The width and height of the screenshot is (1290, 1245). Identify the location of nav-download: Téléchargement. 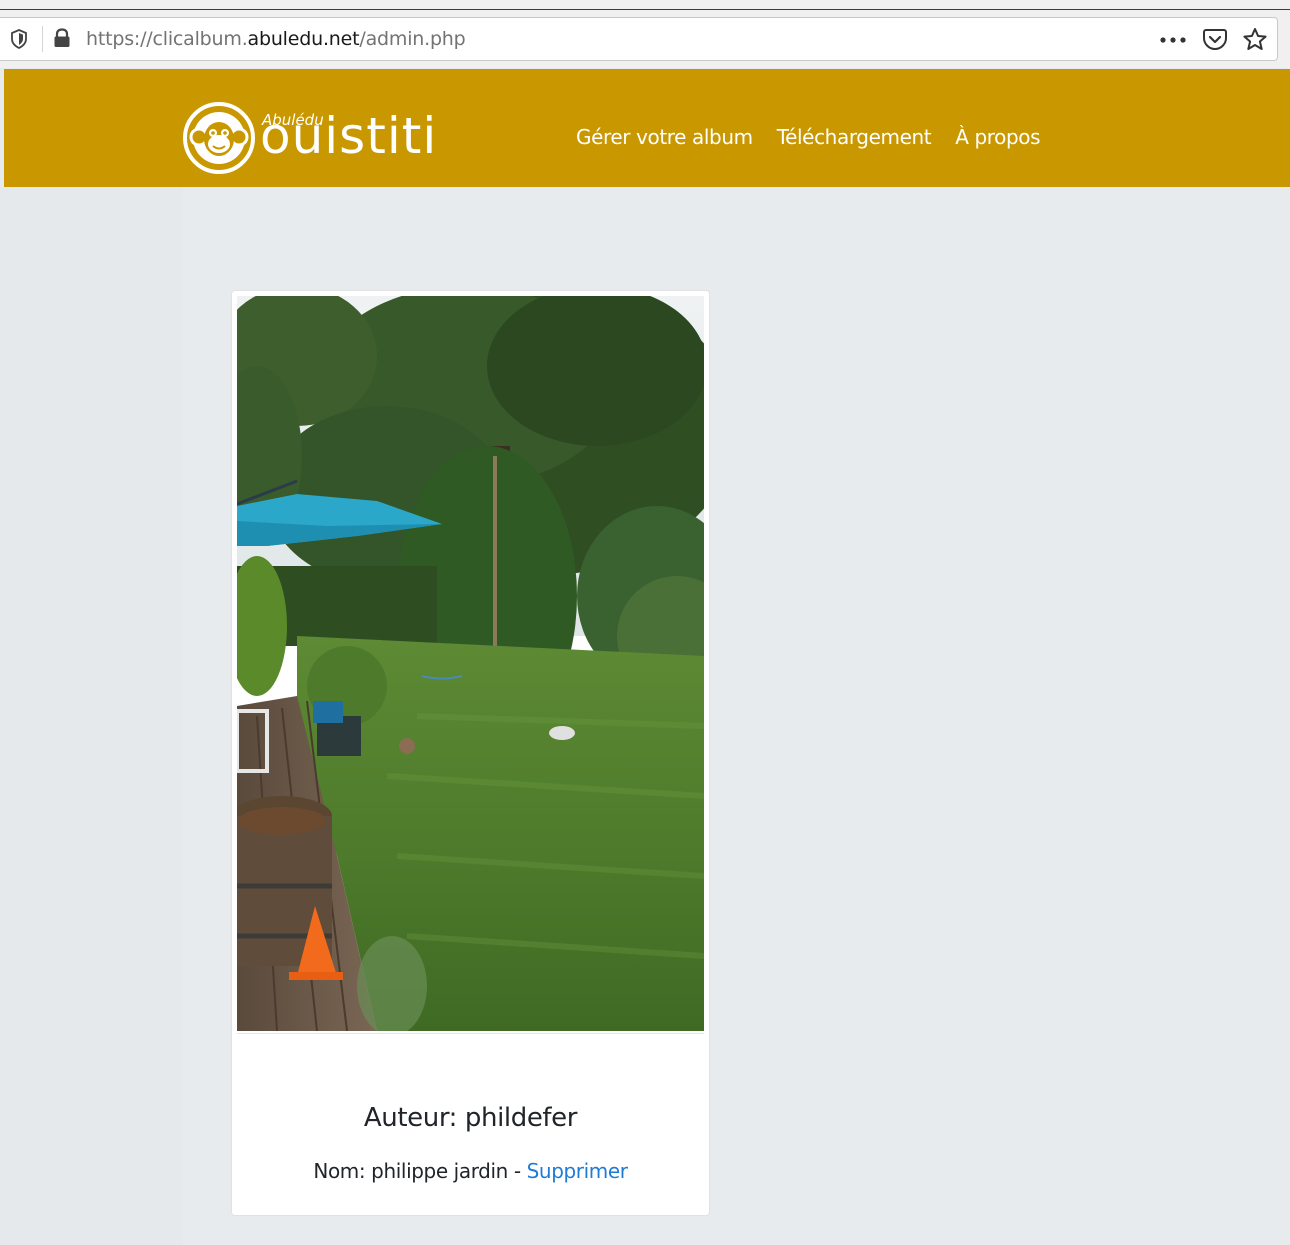
(854, 137).